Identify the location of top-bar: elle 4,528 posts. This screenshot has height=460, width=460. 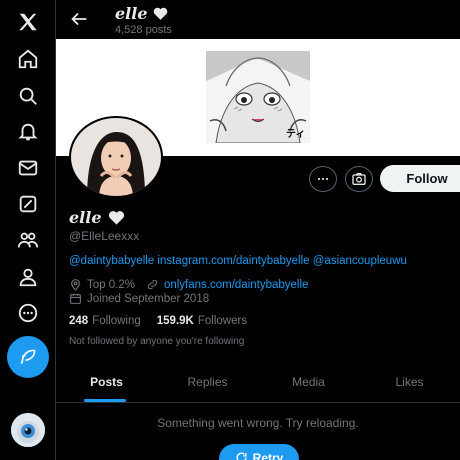
(258, 20).